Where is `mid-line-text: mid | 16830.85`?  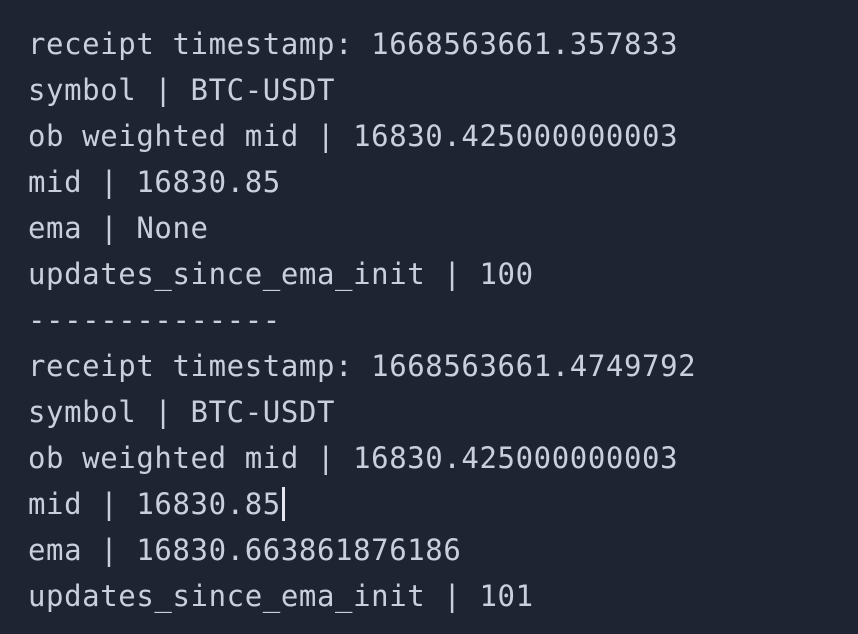 mid-line-text: mid | 16830.85 is located at coordinates (154, 504).